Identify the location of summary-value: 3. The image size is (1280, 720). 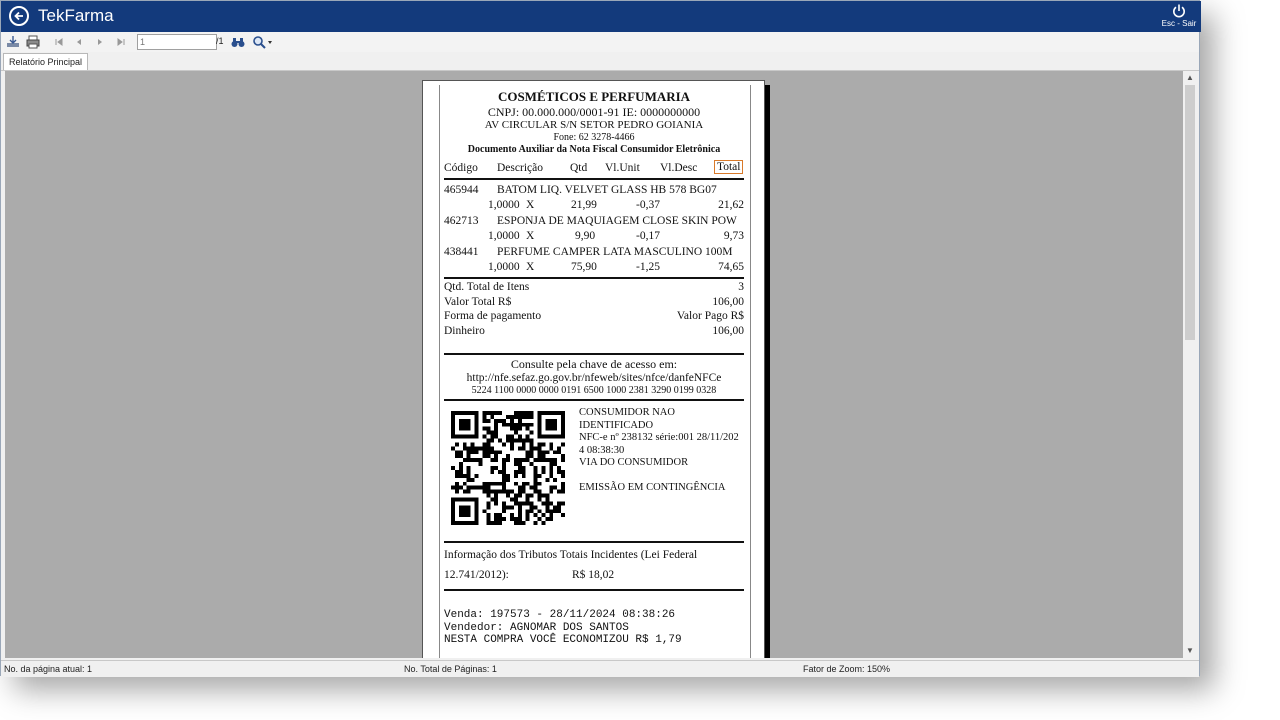
(741, 287).